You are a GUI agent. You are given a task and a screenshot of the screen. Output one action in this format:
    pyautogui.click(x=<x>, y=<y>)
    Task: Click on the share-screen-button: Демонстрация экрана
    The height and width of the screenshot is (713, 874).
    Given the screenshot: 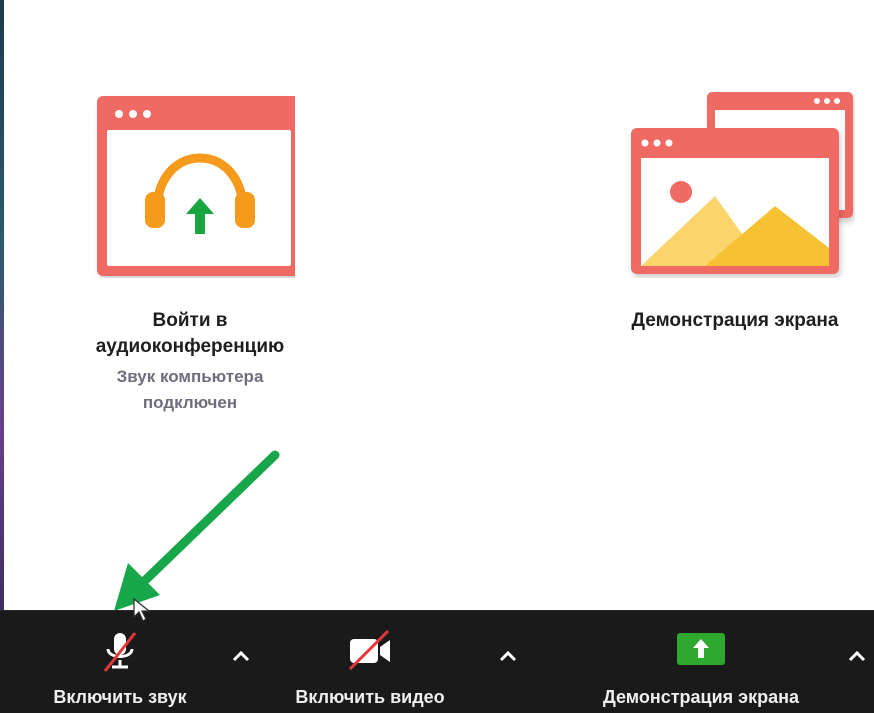 What is the action you would take?
    pyautogui.click(x=701, y=662)
    